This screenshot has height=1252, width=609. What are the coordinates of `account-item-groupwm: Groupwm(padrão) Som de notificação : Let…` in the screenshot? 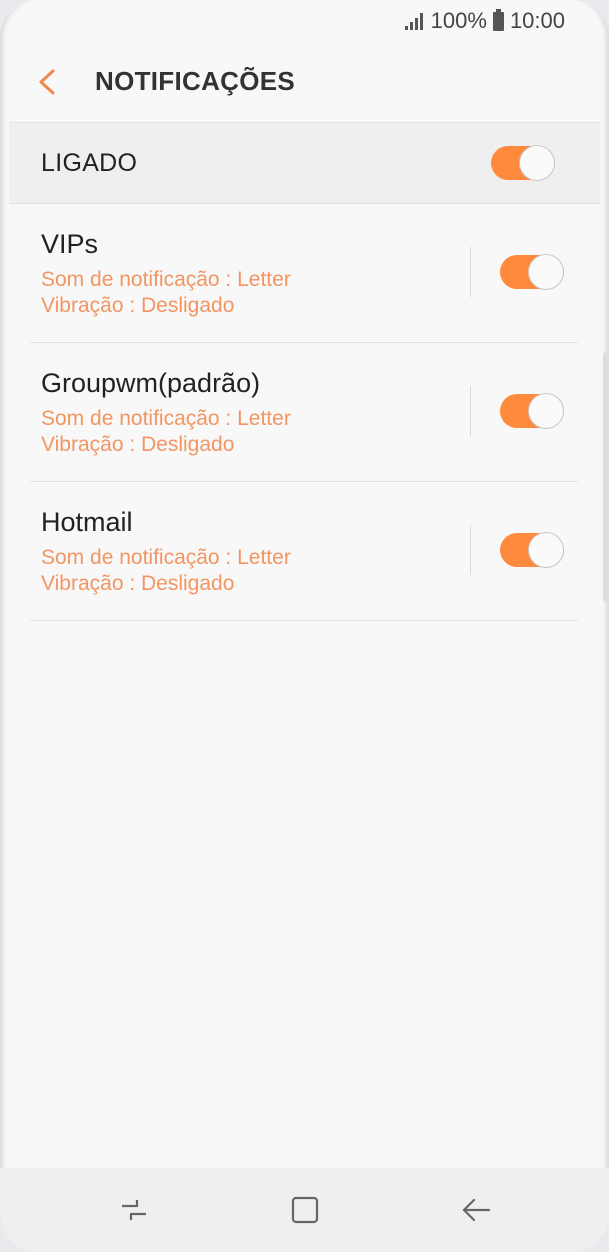 It's located at (250, 411).